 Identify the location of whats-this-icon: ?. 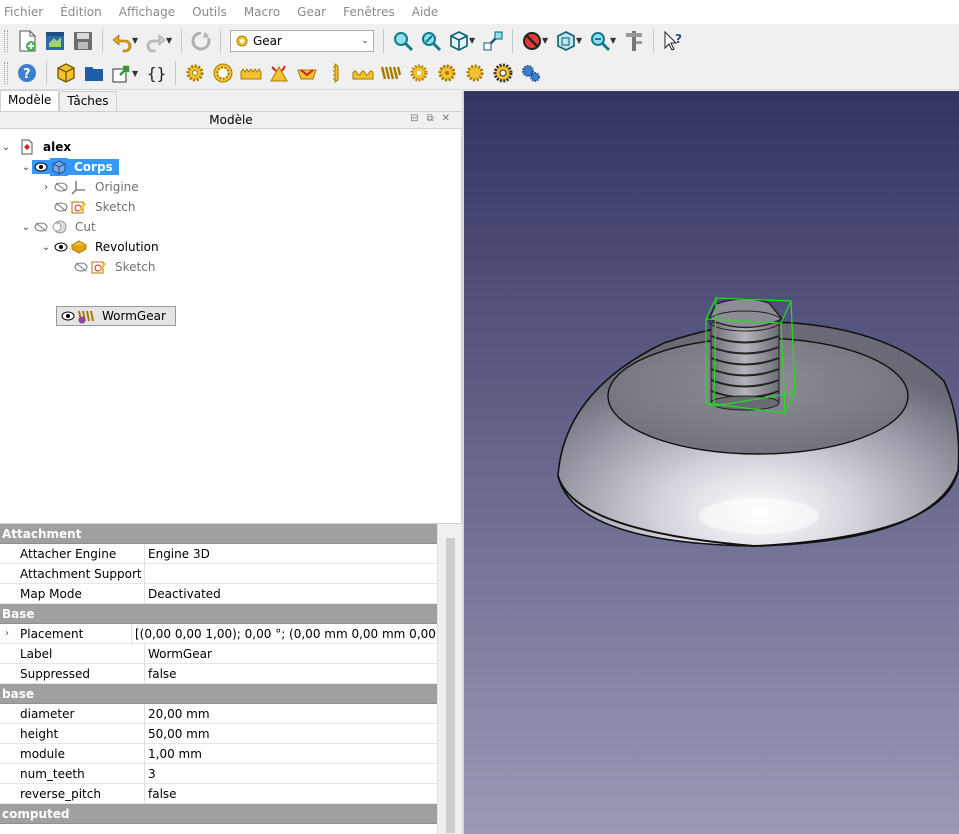
(673, 41).